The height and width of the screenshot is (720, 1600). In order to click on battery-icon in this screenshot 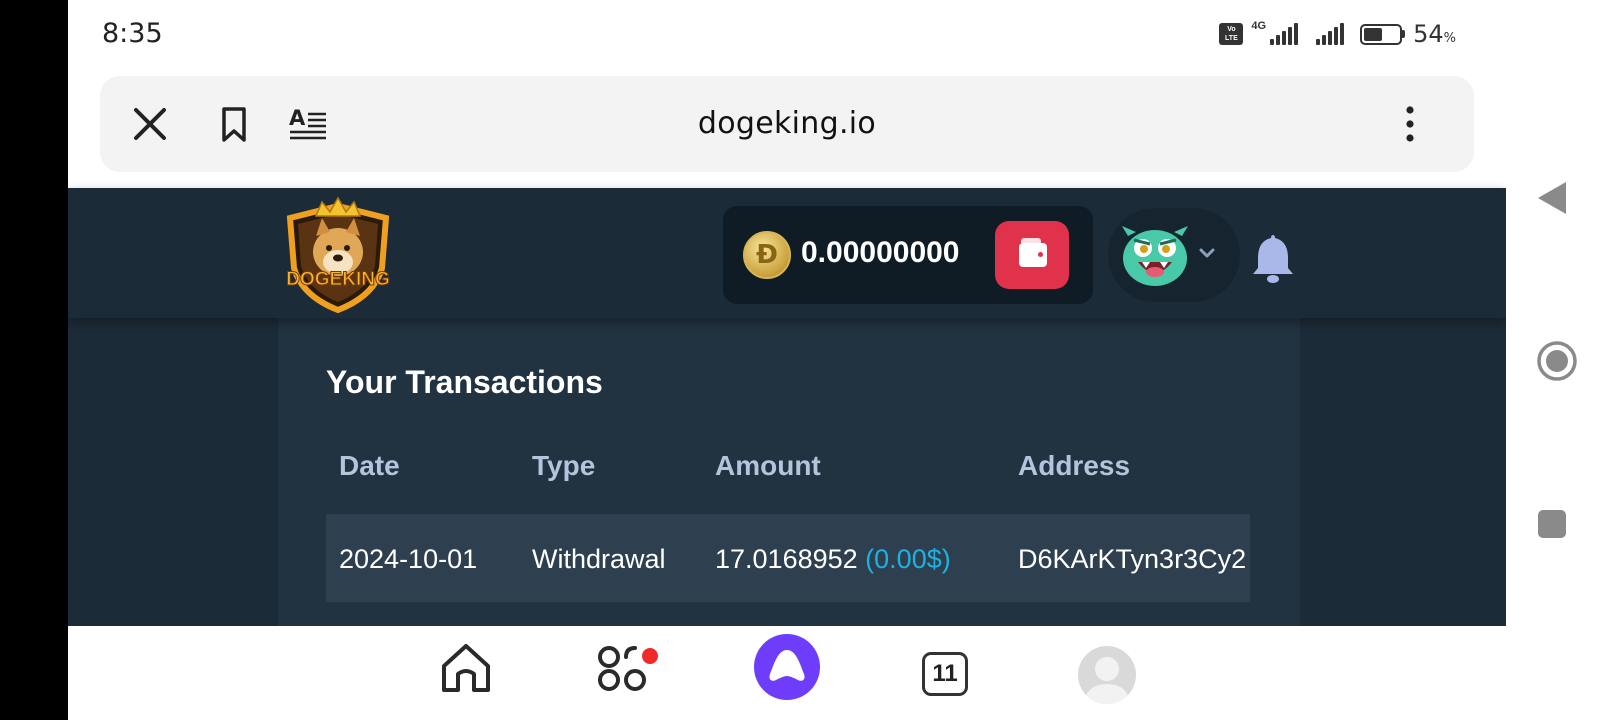, I will do `click(1383, 34)`.